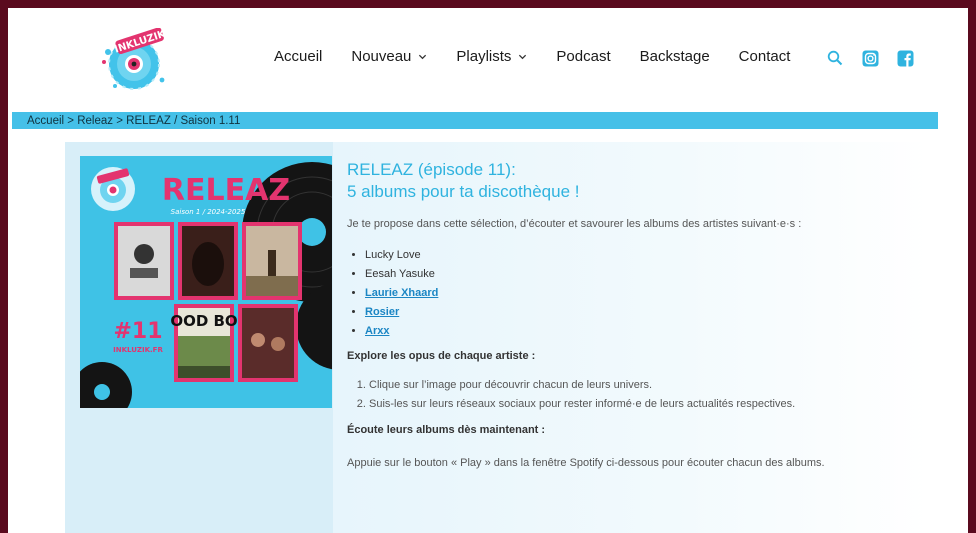  I want to click on nav-item-playlists: Playlists, so click(491, 56).